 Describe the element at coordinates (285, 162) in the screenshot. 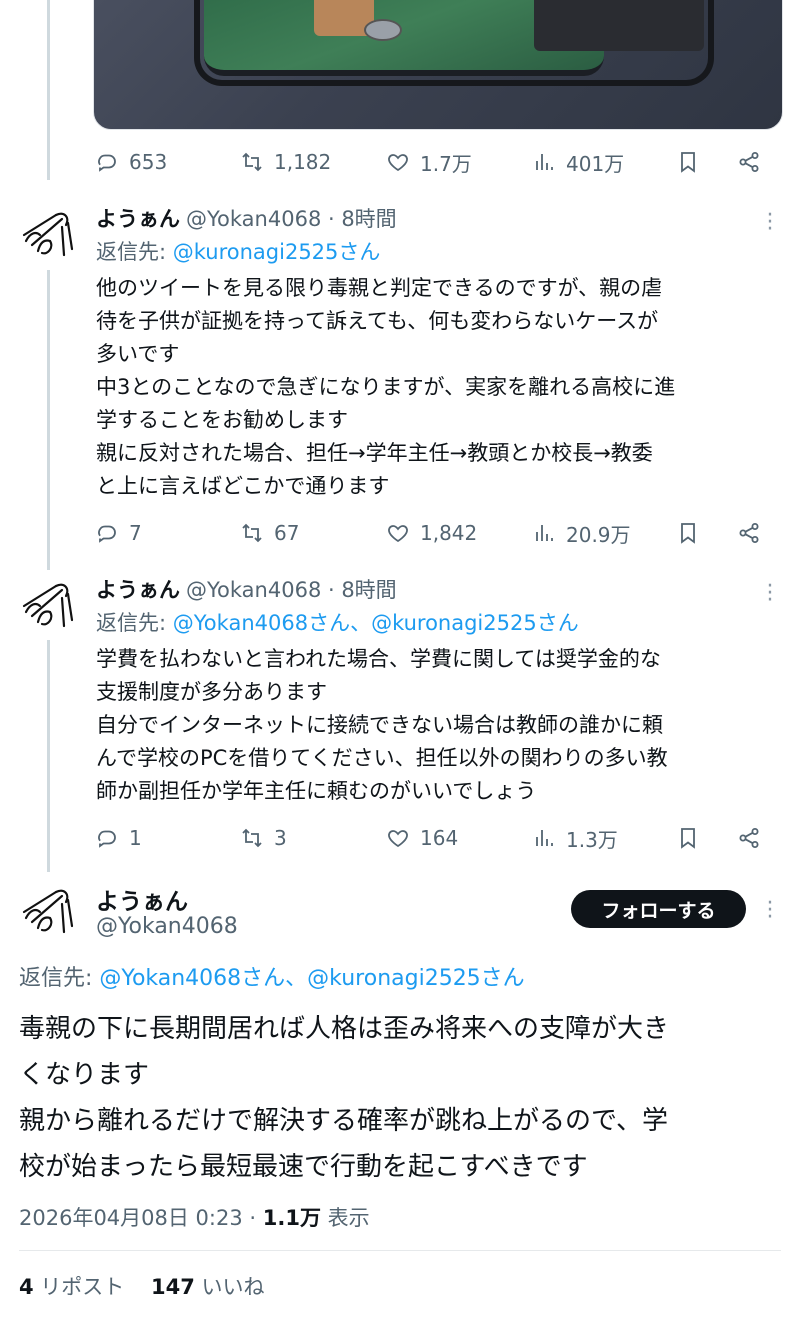

I see `retweet-button: 1,182` at that location.